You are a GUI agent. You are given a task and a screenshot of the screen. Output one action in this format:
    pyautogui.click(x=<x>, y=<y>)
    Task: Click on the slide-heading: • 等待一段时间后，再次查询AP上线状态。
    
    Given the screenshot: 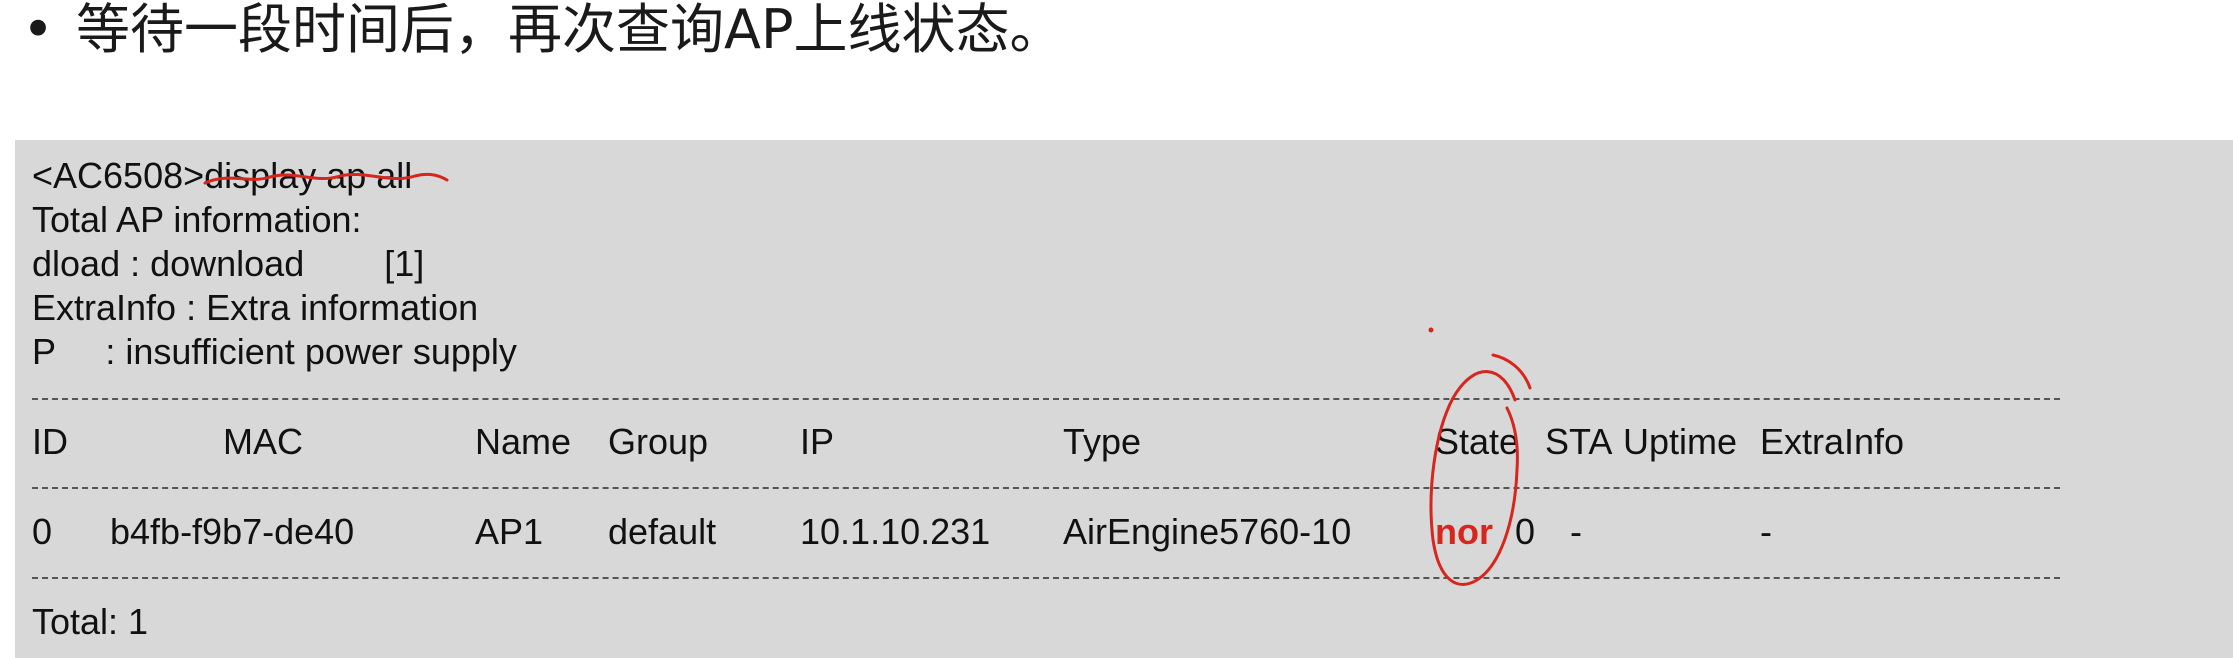 What is the action you would take?
    pyautogui.click(x=532, y=30)
    